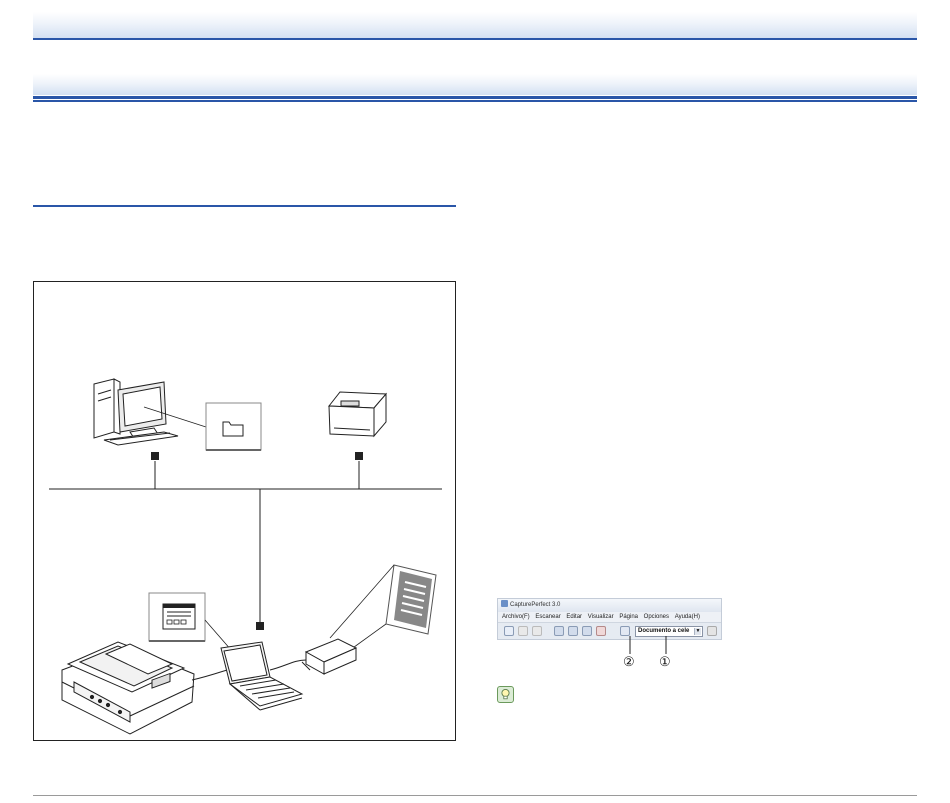  I want to click on menu-item-opciones: Opciones, so click(656, 617).